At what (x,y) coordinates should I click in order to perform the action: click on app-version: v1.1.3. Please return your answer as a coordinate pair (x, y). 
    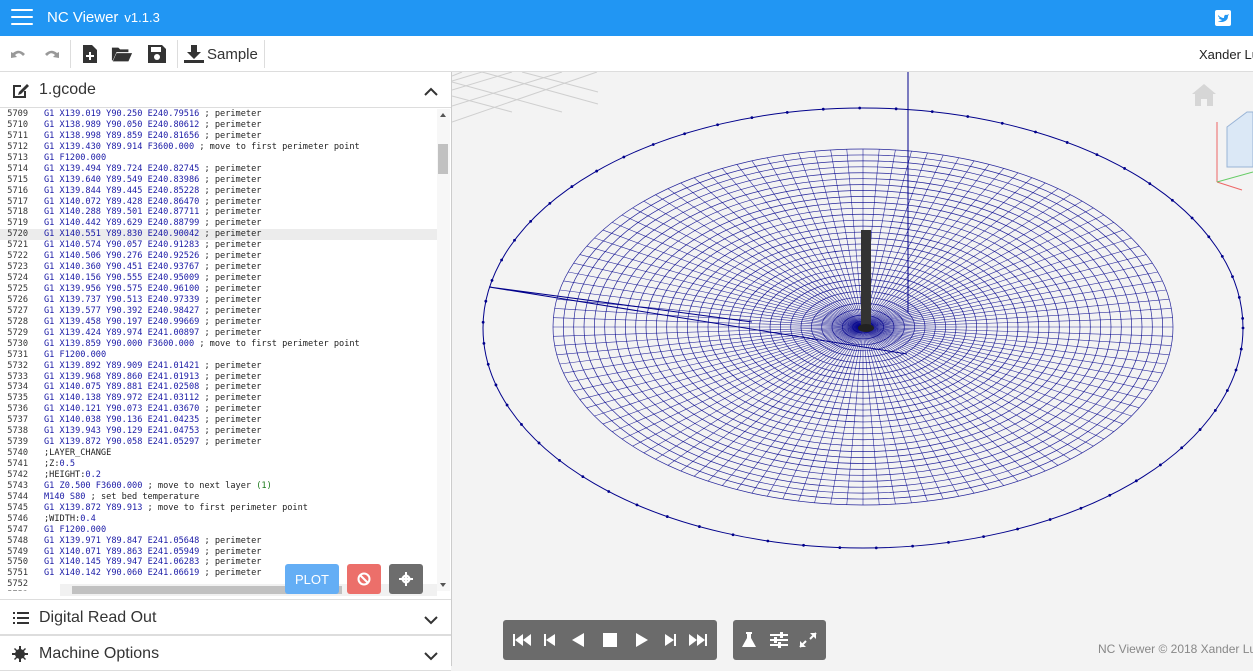
    Looking at the image, I should click on (142, 17).